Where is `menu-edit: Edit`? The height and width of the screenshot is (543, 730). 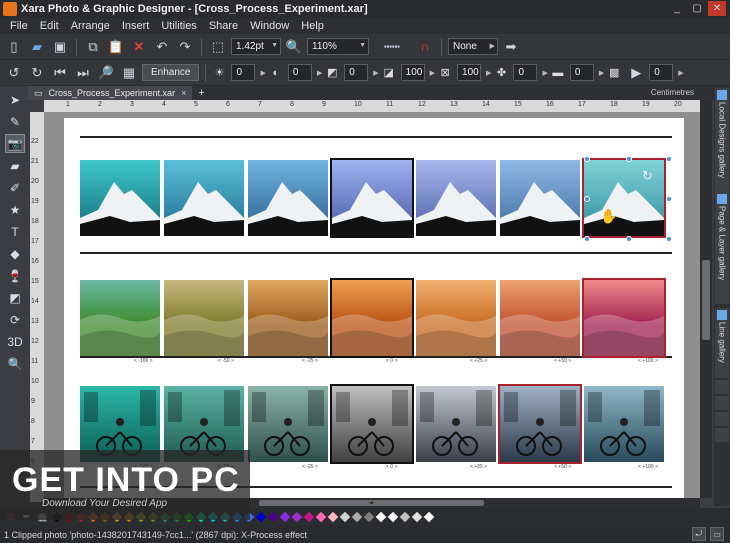 menu-edit: Edit is located at coordinates (49, 26).